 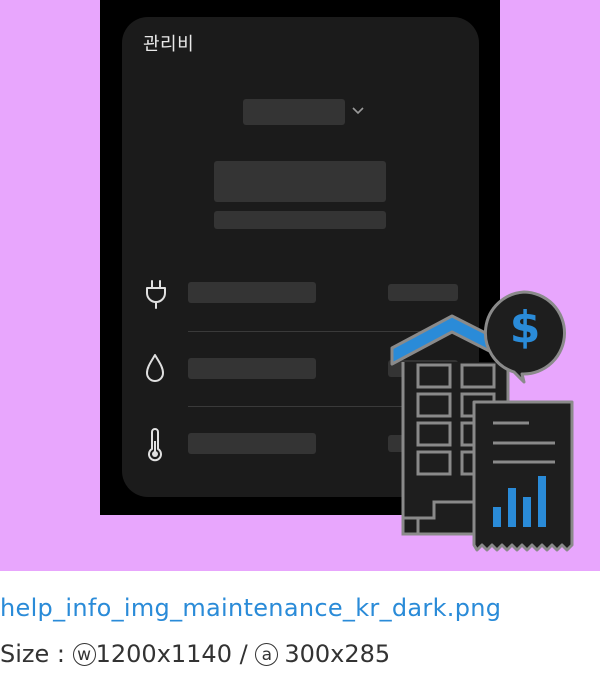 I want to click on row-heating-label, so click(x=252, y=443).